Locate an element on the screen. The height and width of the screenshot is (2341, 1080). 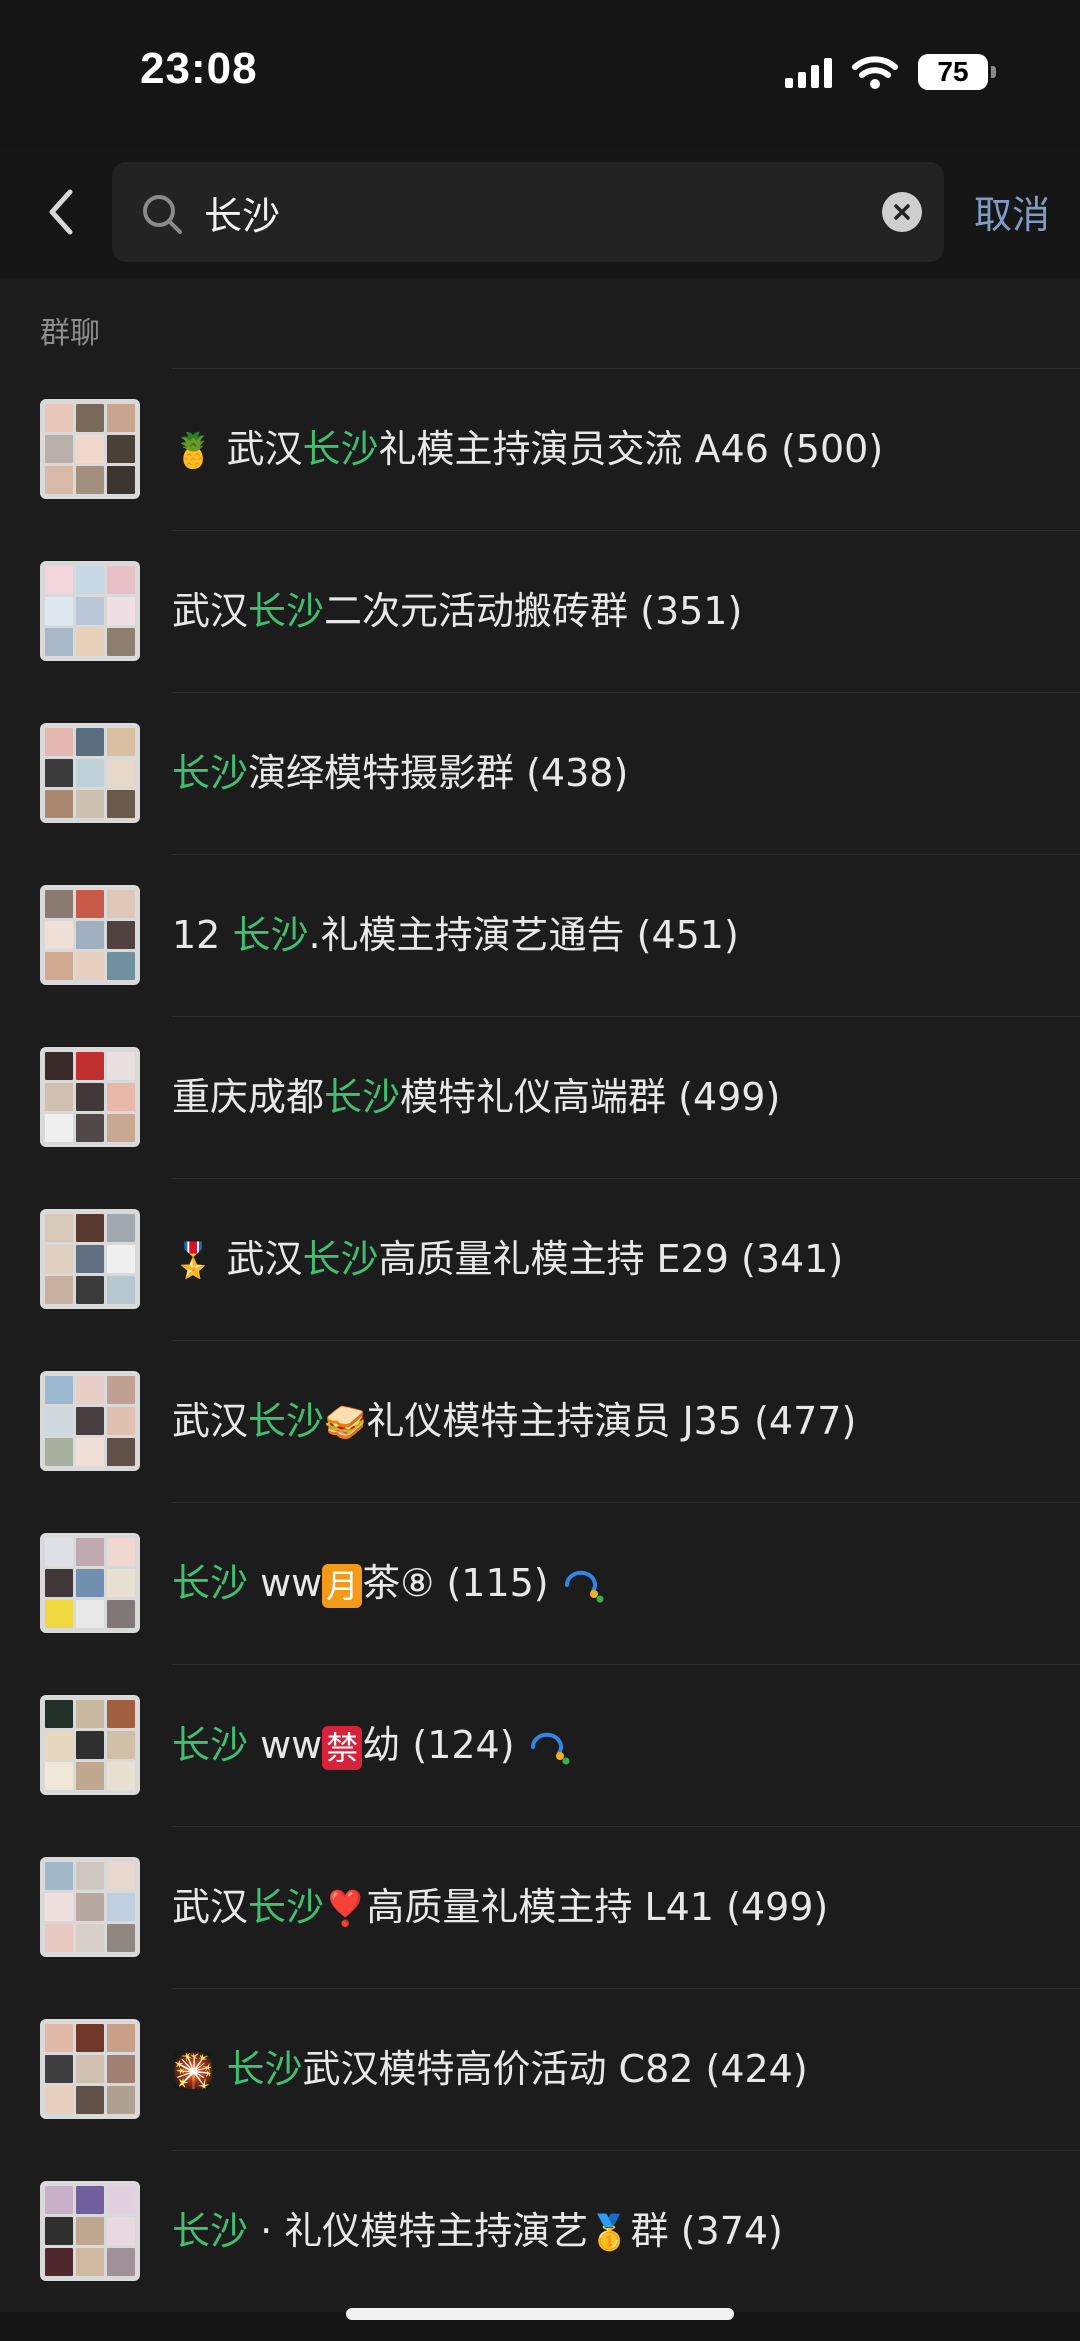
group-row: 长沙 ww 禁幼 (124) is located at coordinates (540, 1745).